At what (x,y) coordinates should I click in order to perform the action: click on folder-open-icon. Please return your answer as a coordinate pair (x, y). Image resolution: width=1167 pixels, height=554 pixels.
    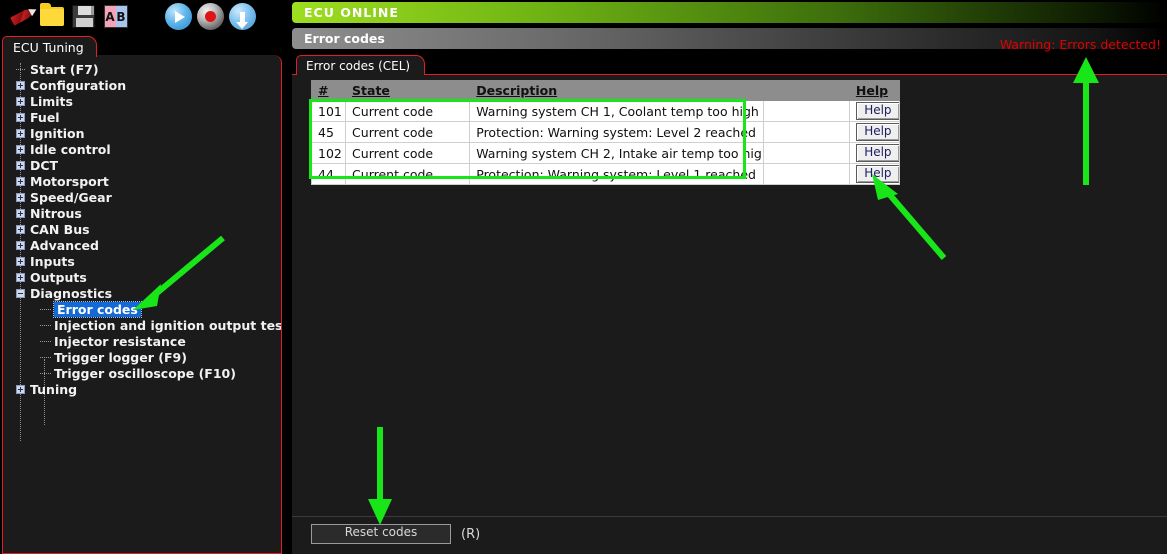
    Looking at the image, I should click on (51, 16).